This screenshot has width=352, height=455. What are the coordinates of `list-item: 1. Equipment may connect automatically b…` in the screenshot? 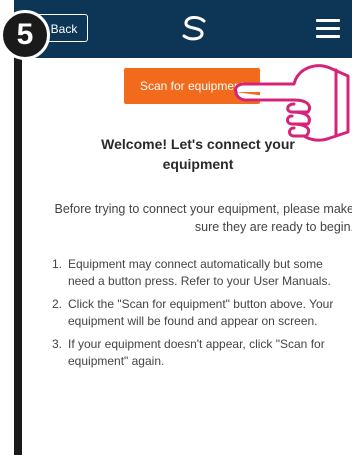 It's located at (202, 273).